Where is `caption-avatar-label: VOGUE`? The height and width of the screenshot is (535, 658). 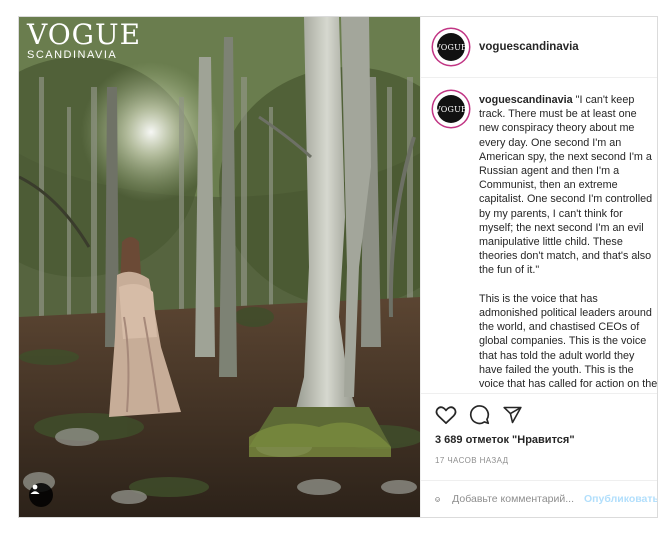 caption-avatar-label: VOGUE is located at coordinates (451, 109).